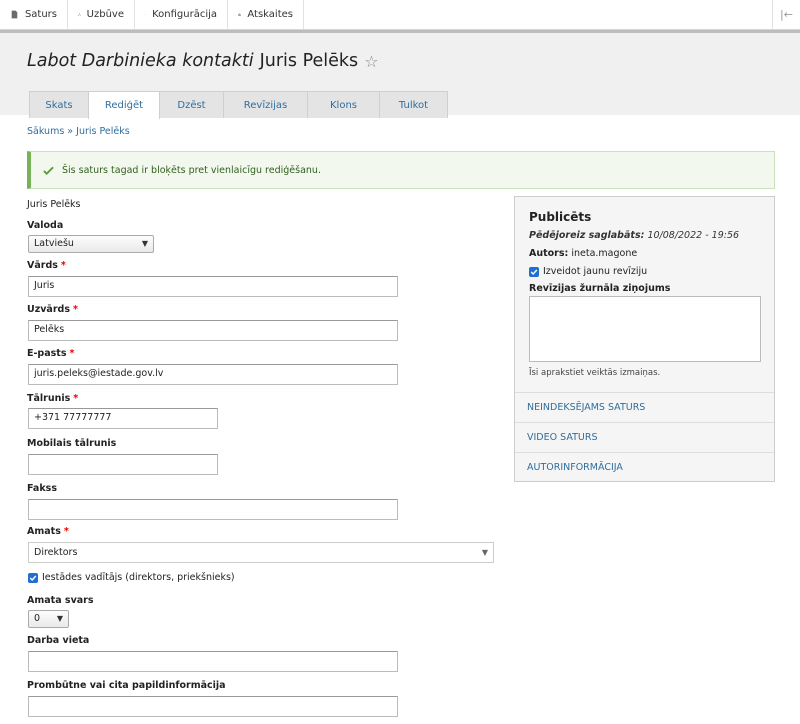 The width and height of the screenshot is (800, 724). I want to click on toolbar-item-label: Saturs, so click(40, 14).